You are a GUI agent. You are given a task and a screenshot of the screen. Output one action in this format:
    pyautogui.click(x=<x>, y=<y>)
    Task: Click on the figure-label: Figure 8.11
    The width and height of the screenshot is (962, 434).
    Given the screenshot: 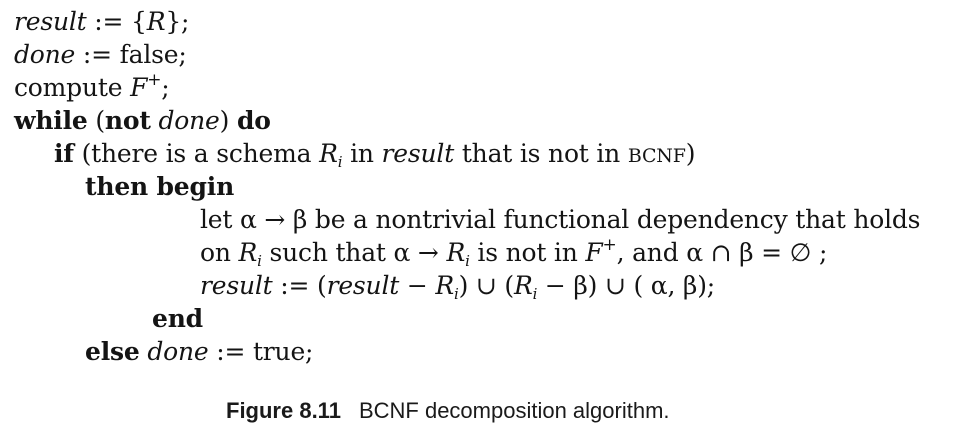 What is the action you would take?
    pyautogui.click(x=283, y=410)
    